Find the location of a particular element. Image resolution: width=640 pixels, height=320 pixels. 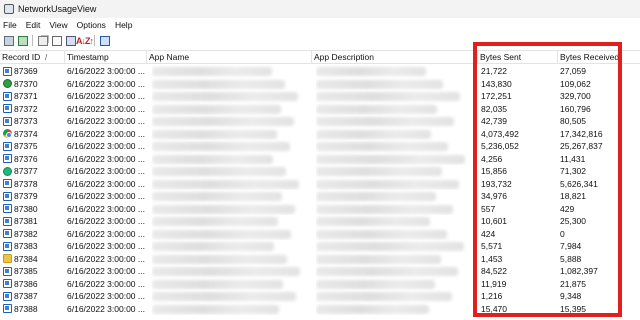

record-id: 87373 is located at coordinates (26, 121).